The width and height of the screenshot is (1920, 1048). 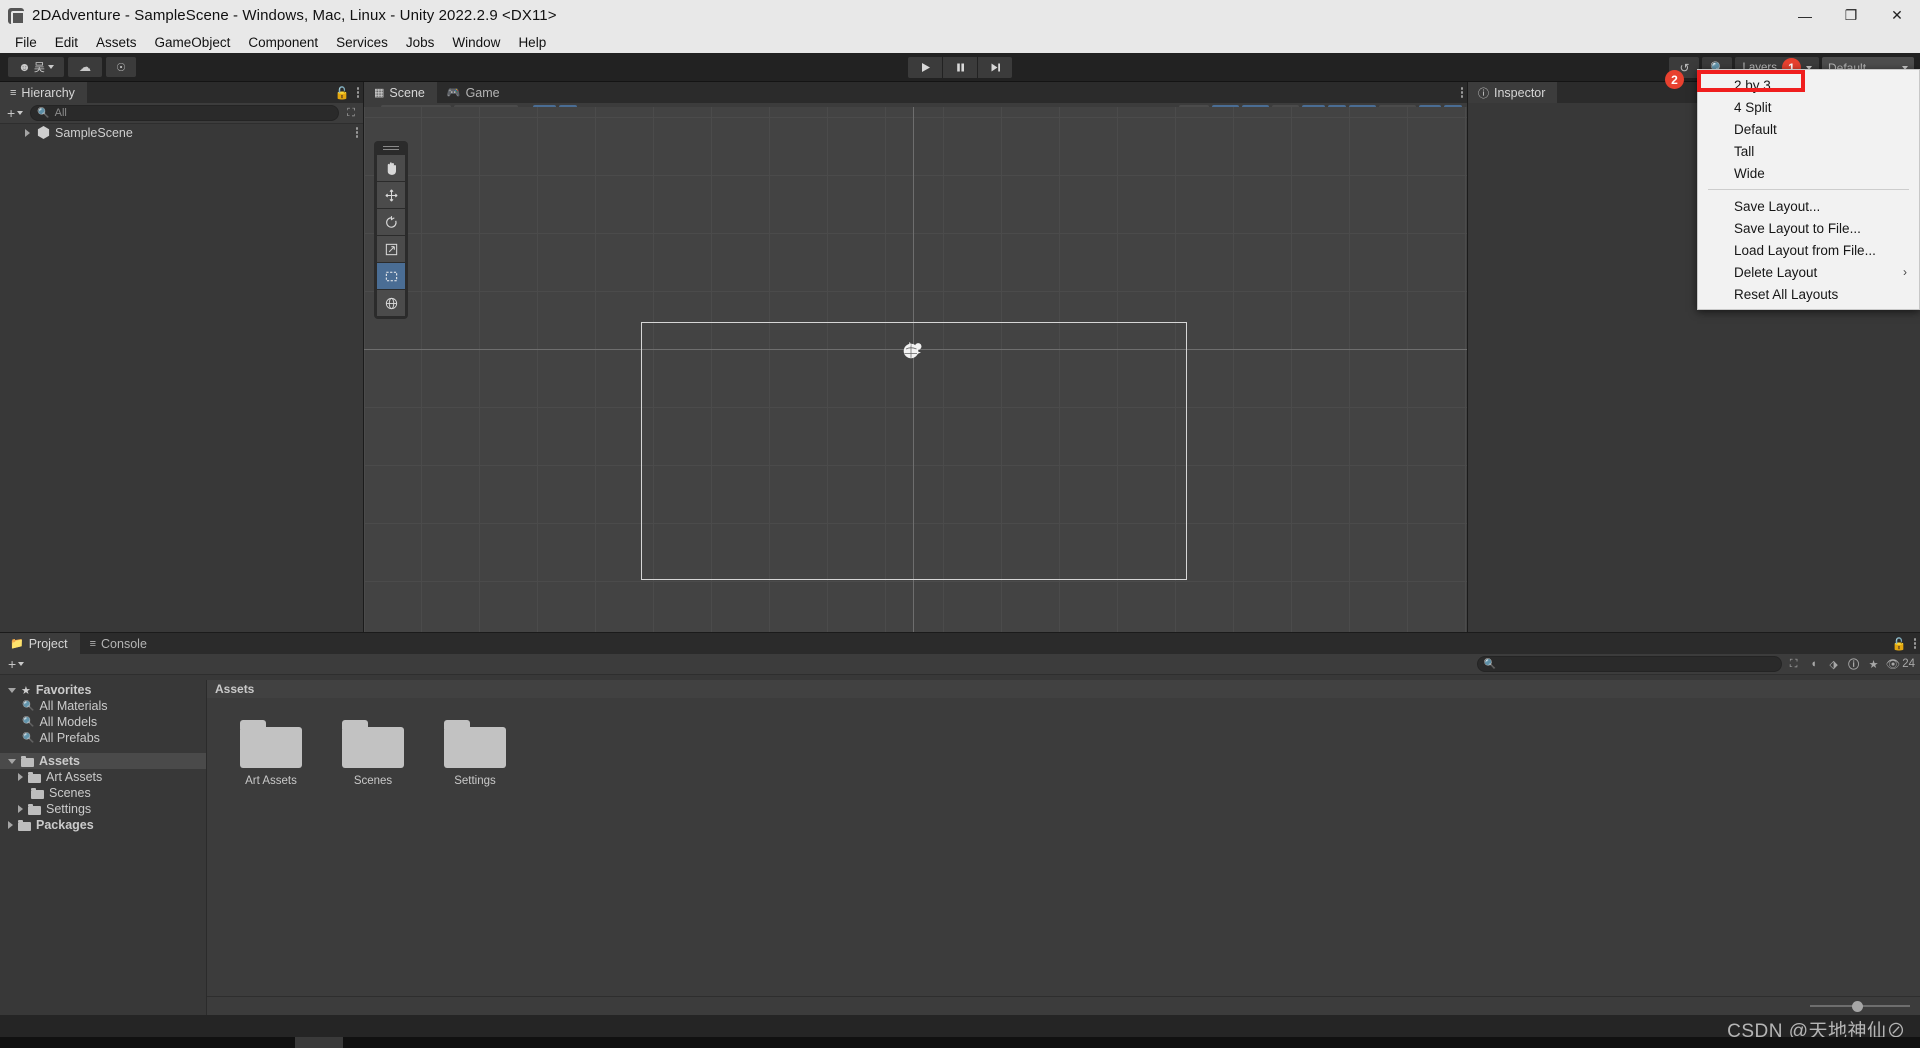 I want to click on hierarchy-search-input: 🔍 All, so click(x=184, y=113).